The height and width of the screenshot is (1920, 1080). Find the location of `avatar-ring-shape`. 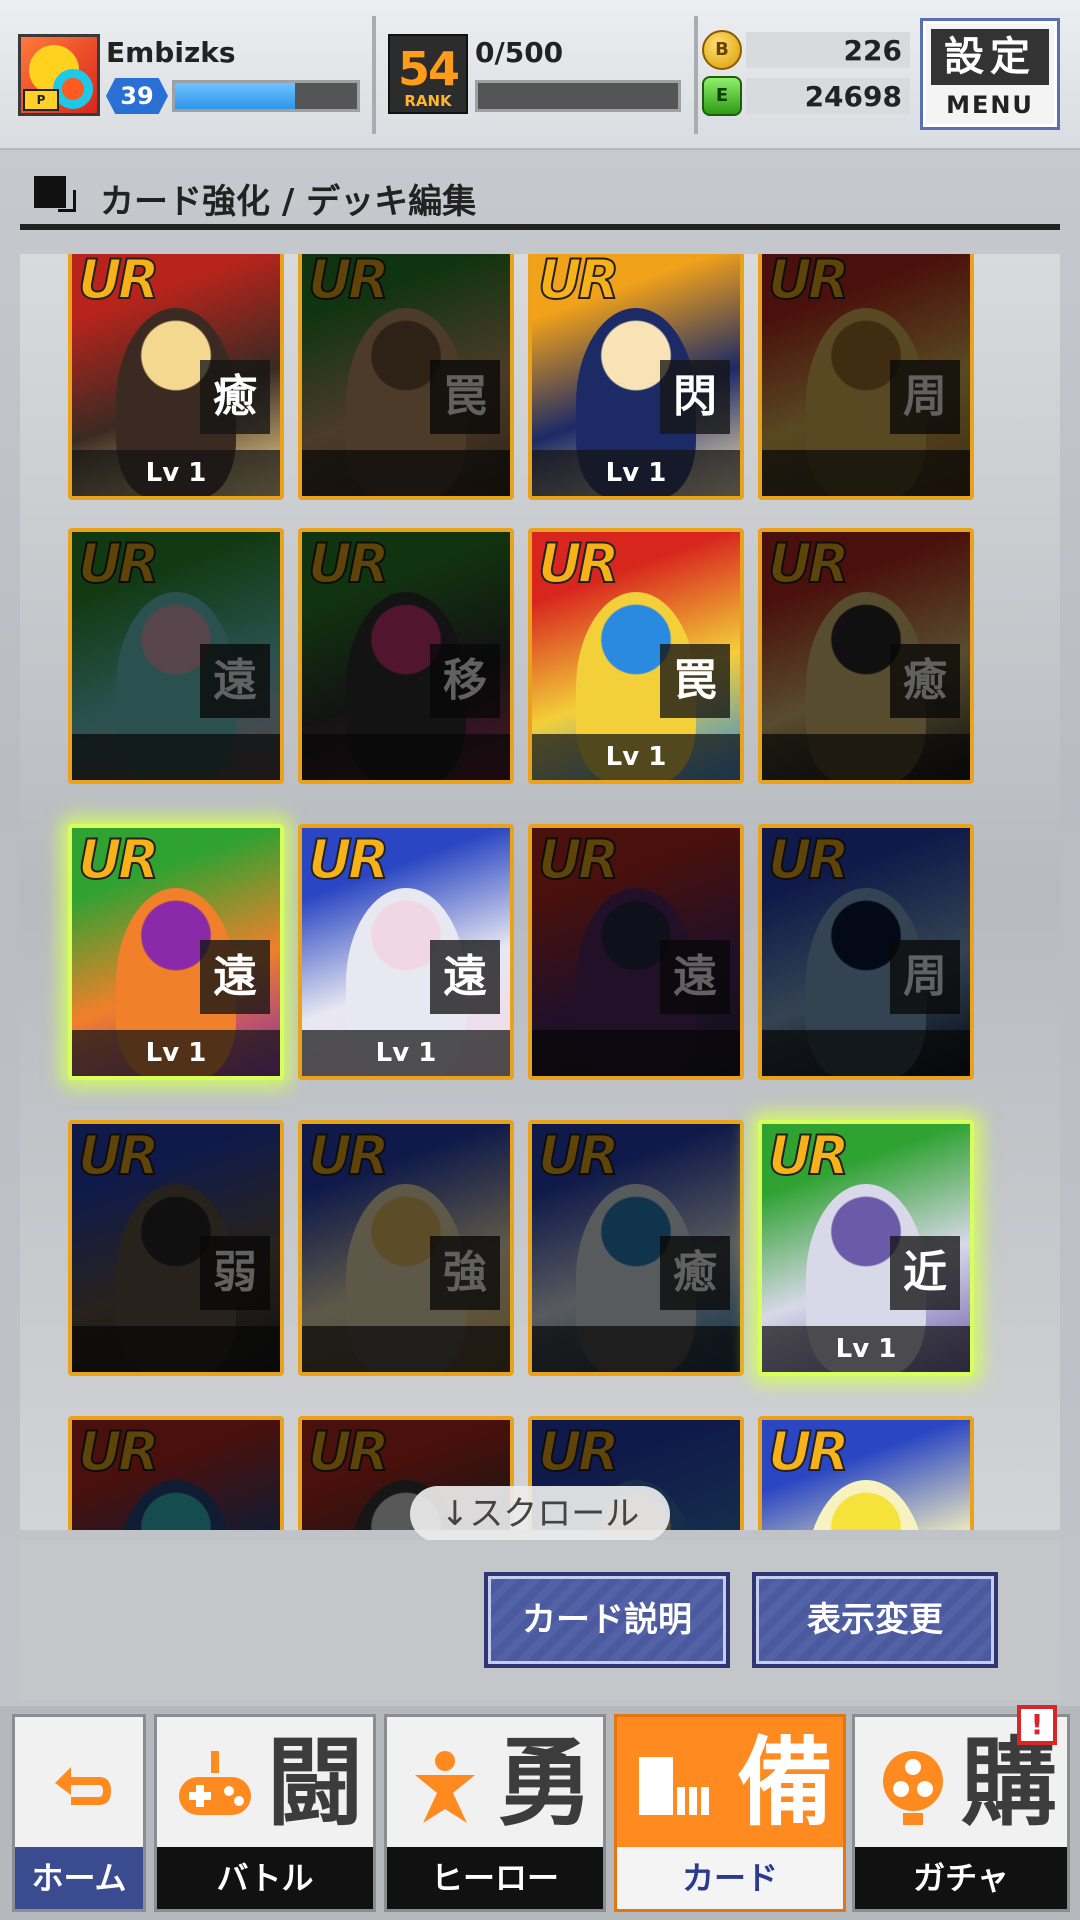

avatar-ring-shape is located at coordinates (73, 89).